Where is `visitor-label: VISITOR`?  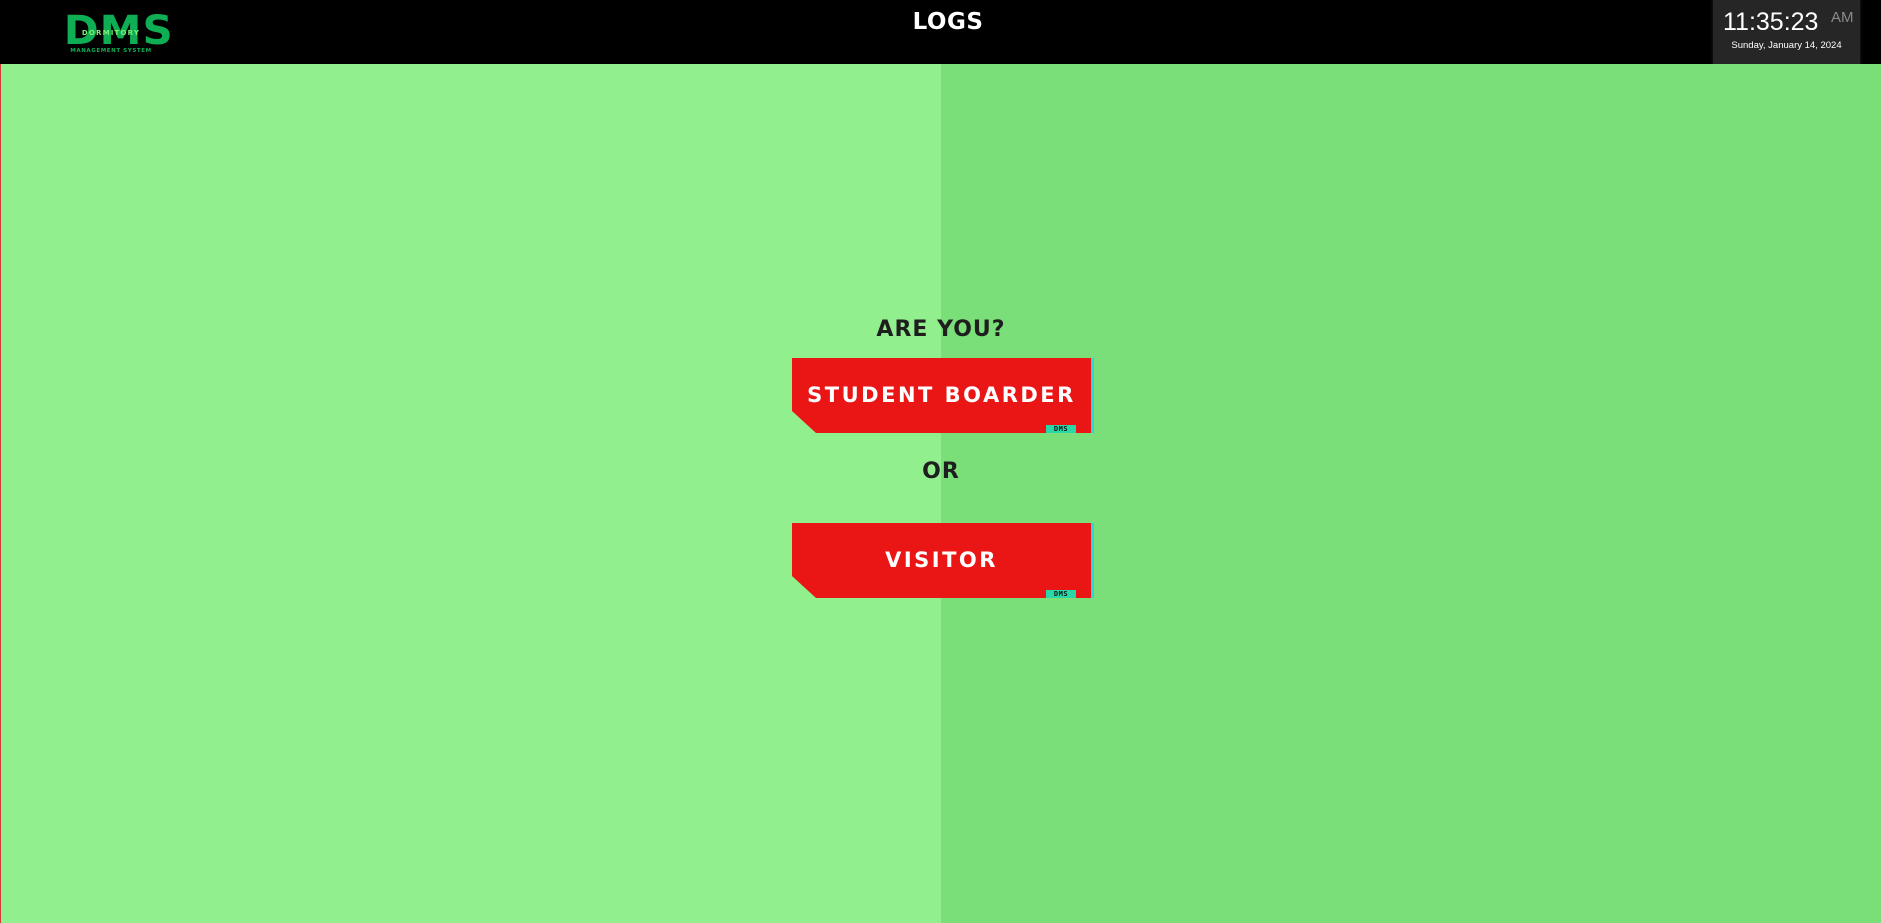
visitor-label: VISITOR is located at coordinates (941, 560).